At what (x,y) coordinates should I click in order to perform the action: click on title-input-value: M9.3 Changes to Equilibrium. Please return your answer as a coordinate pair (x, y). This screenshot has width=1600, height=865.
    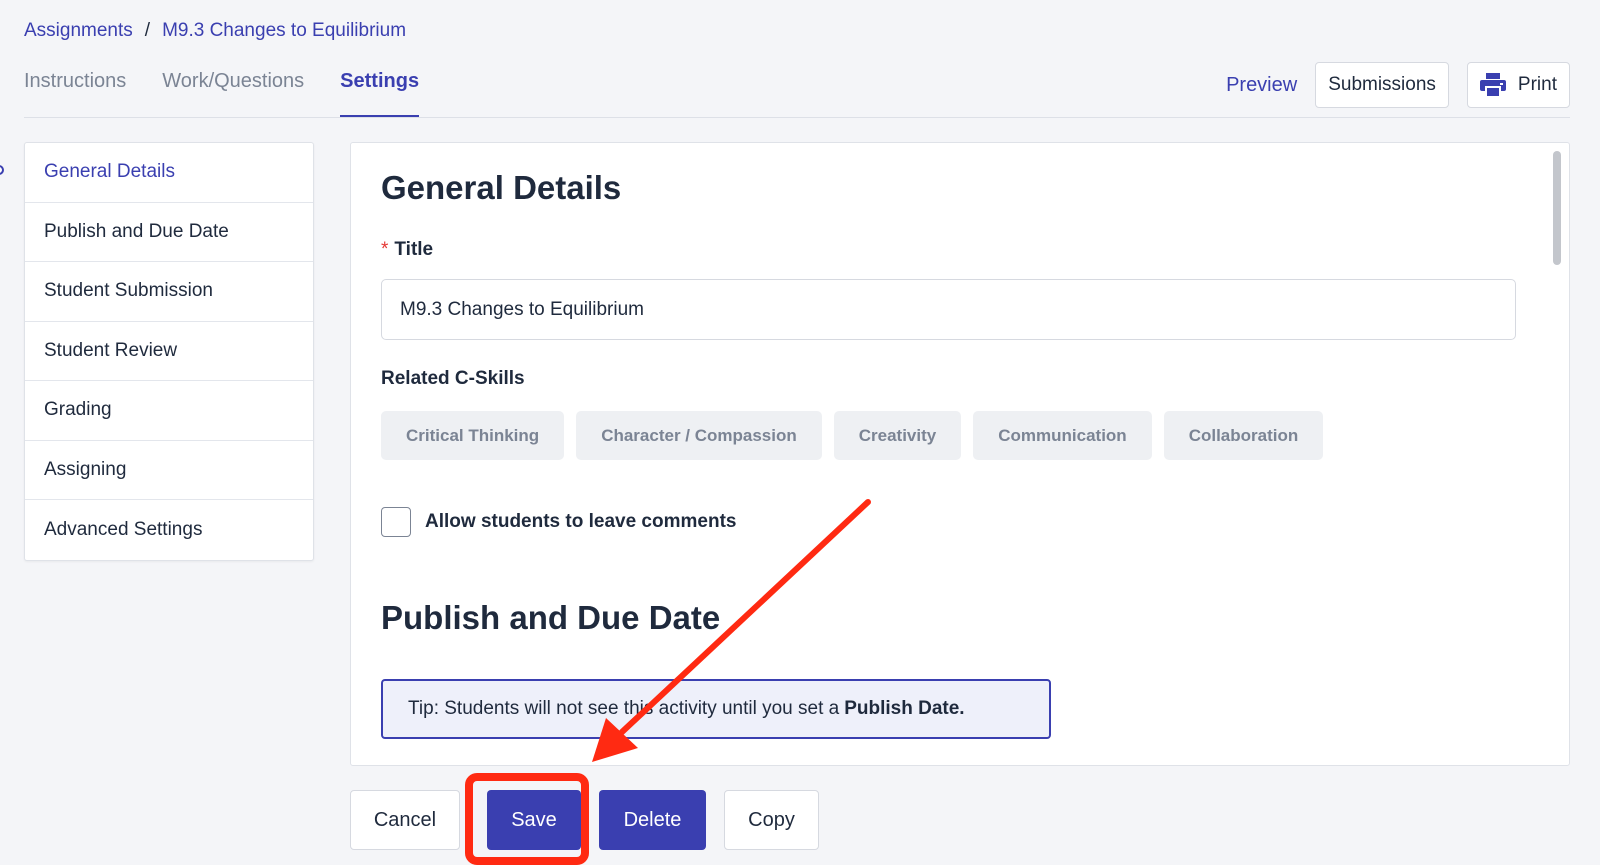
    Looking at the image, I should click on (522, 309).